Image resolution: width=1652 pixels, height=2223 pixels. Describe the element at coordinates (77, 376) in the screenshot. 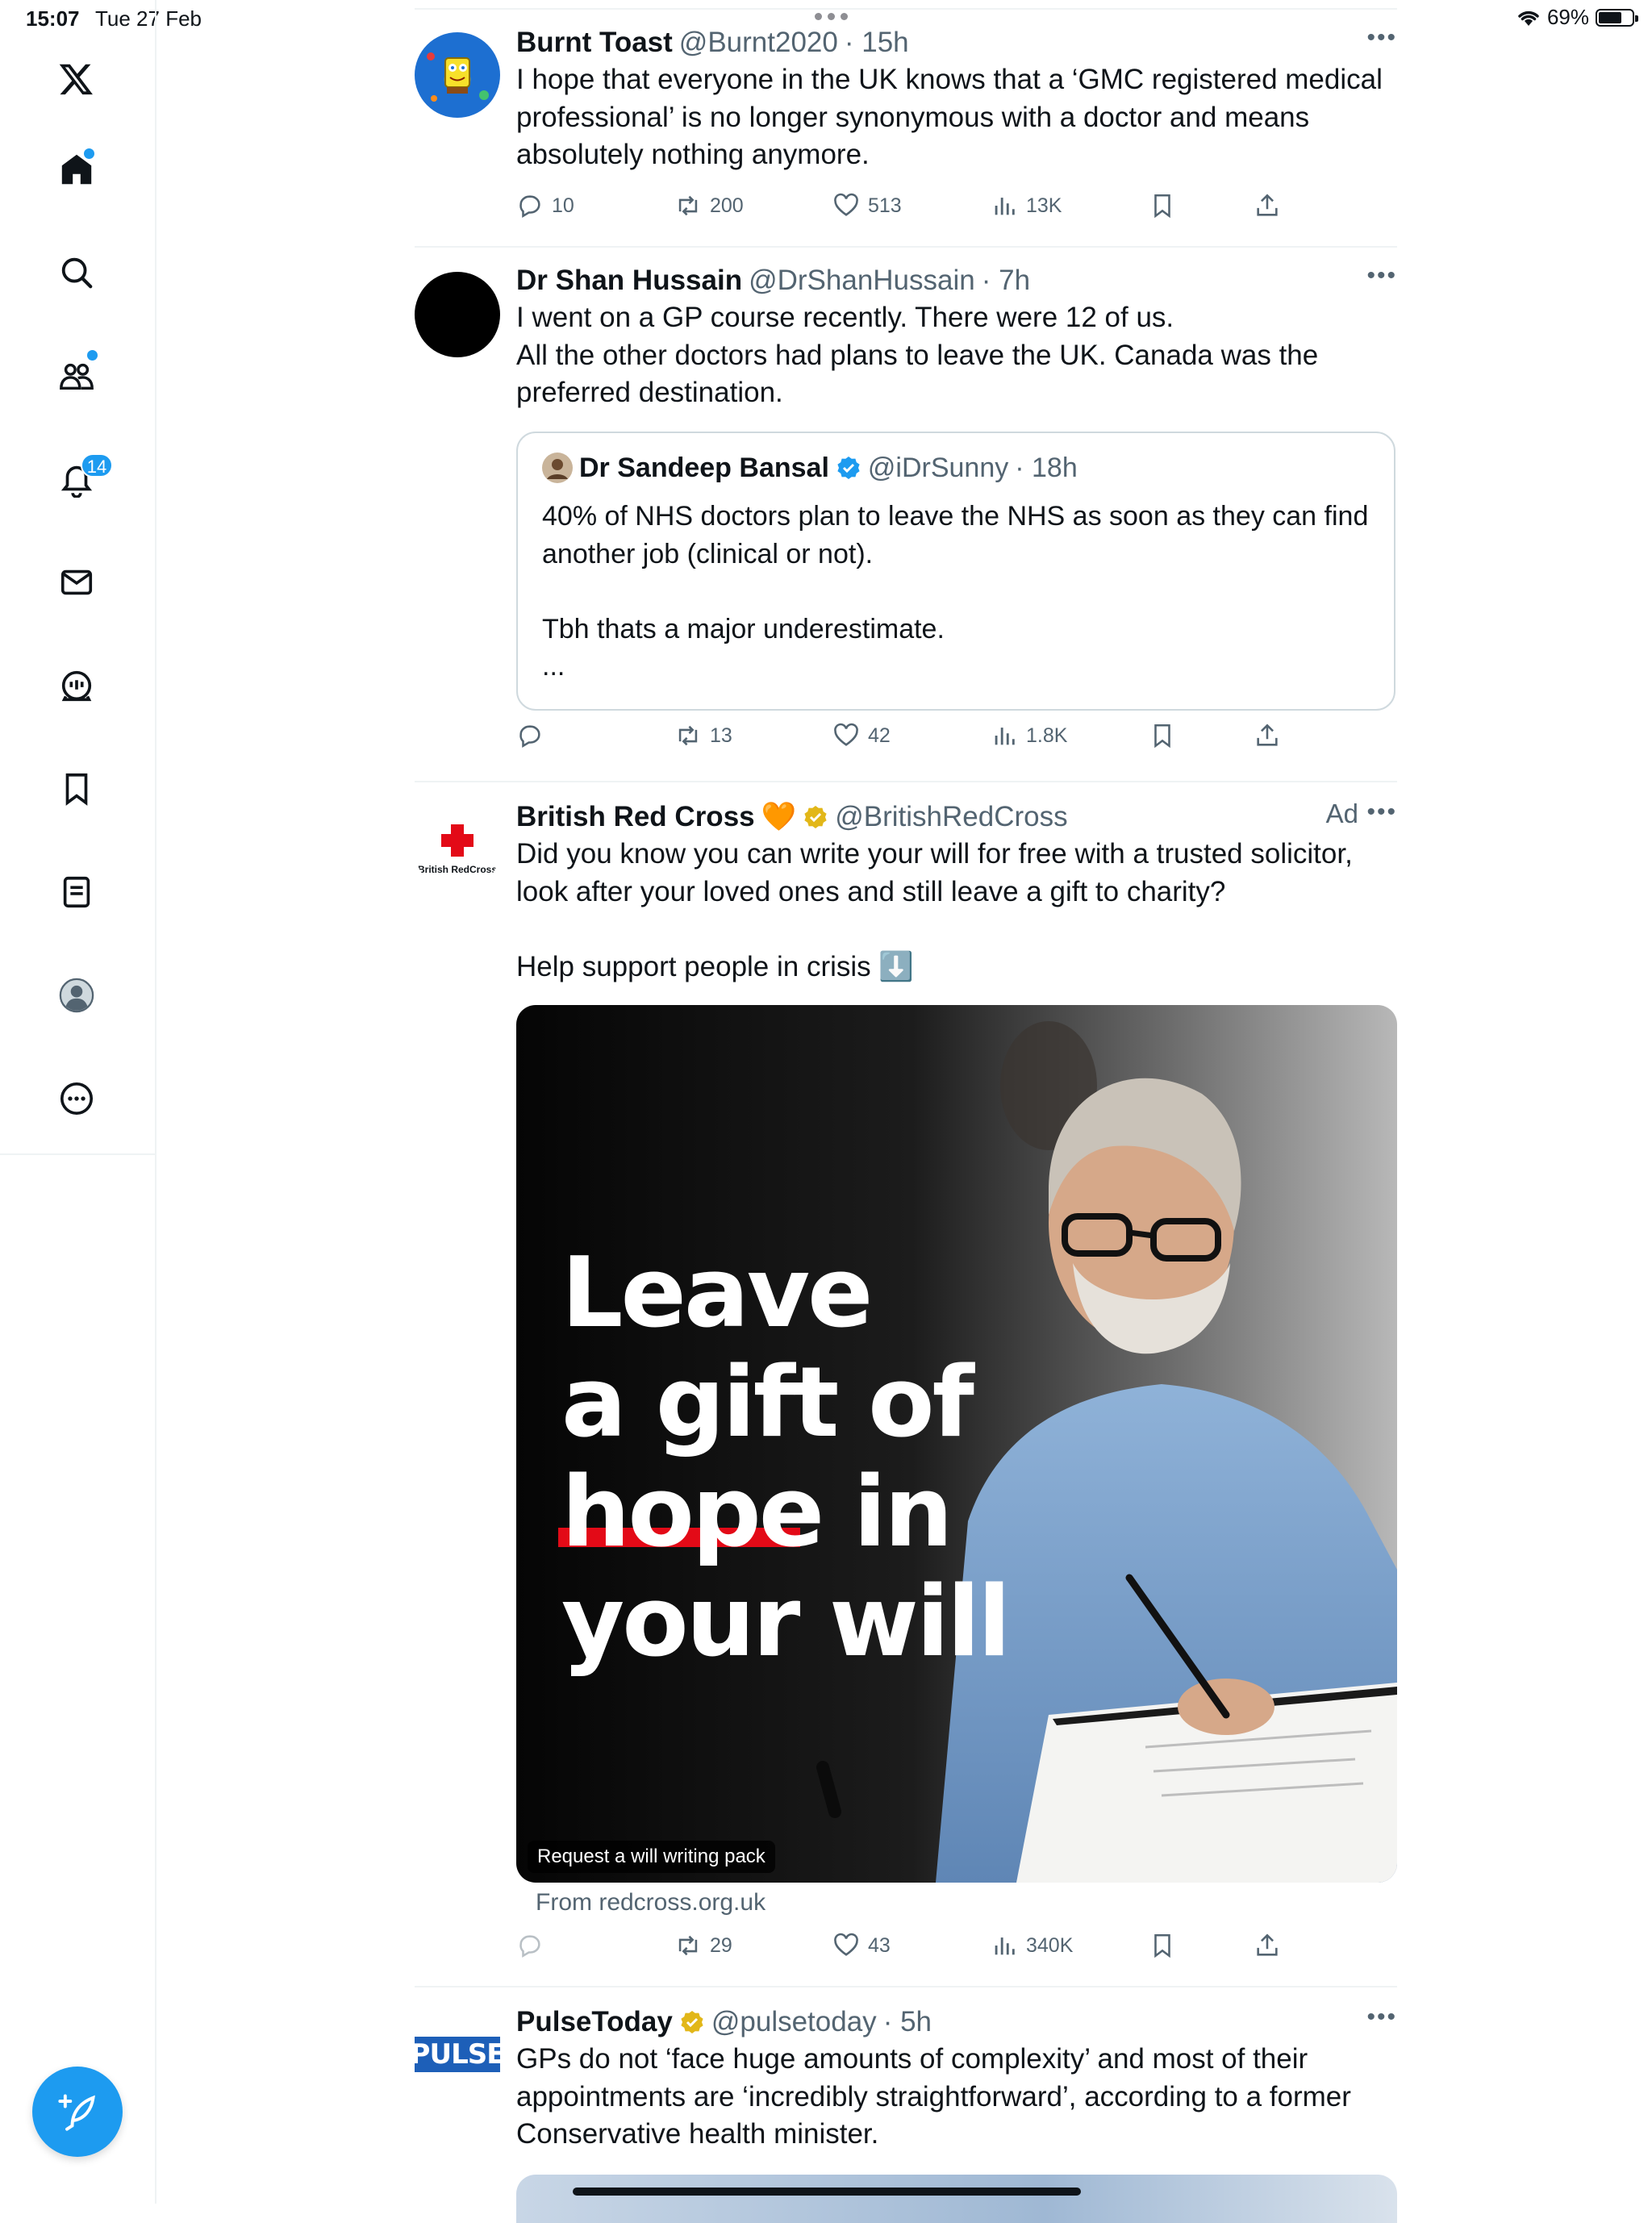

I see `communities-icon` at that location.